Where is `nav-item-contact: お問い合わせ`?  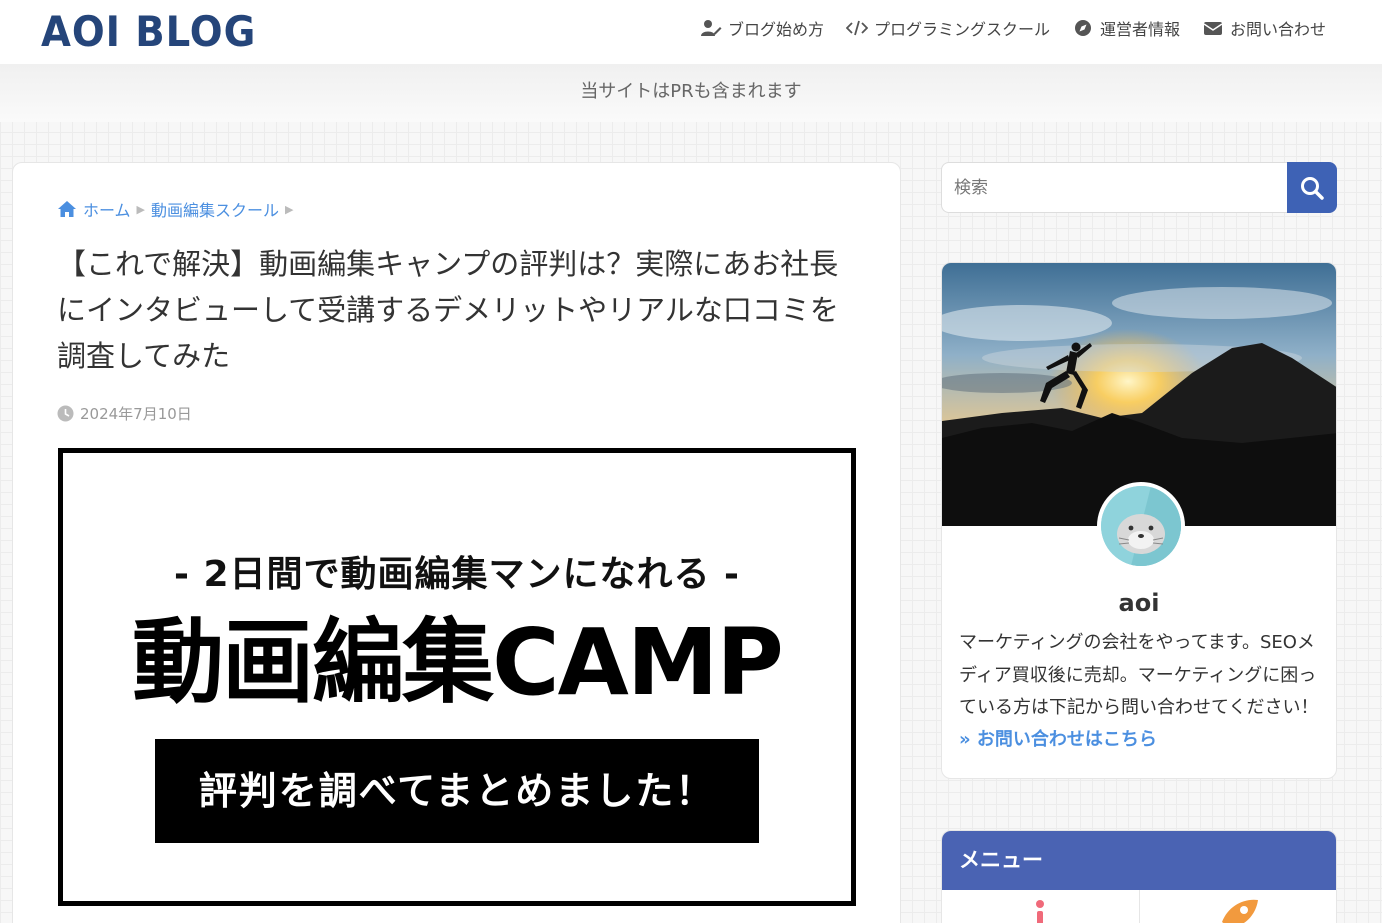
nav-item-contact: お問い合わせ is located at coordinates (1264, 28).